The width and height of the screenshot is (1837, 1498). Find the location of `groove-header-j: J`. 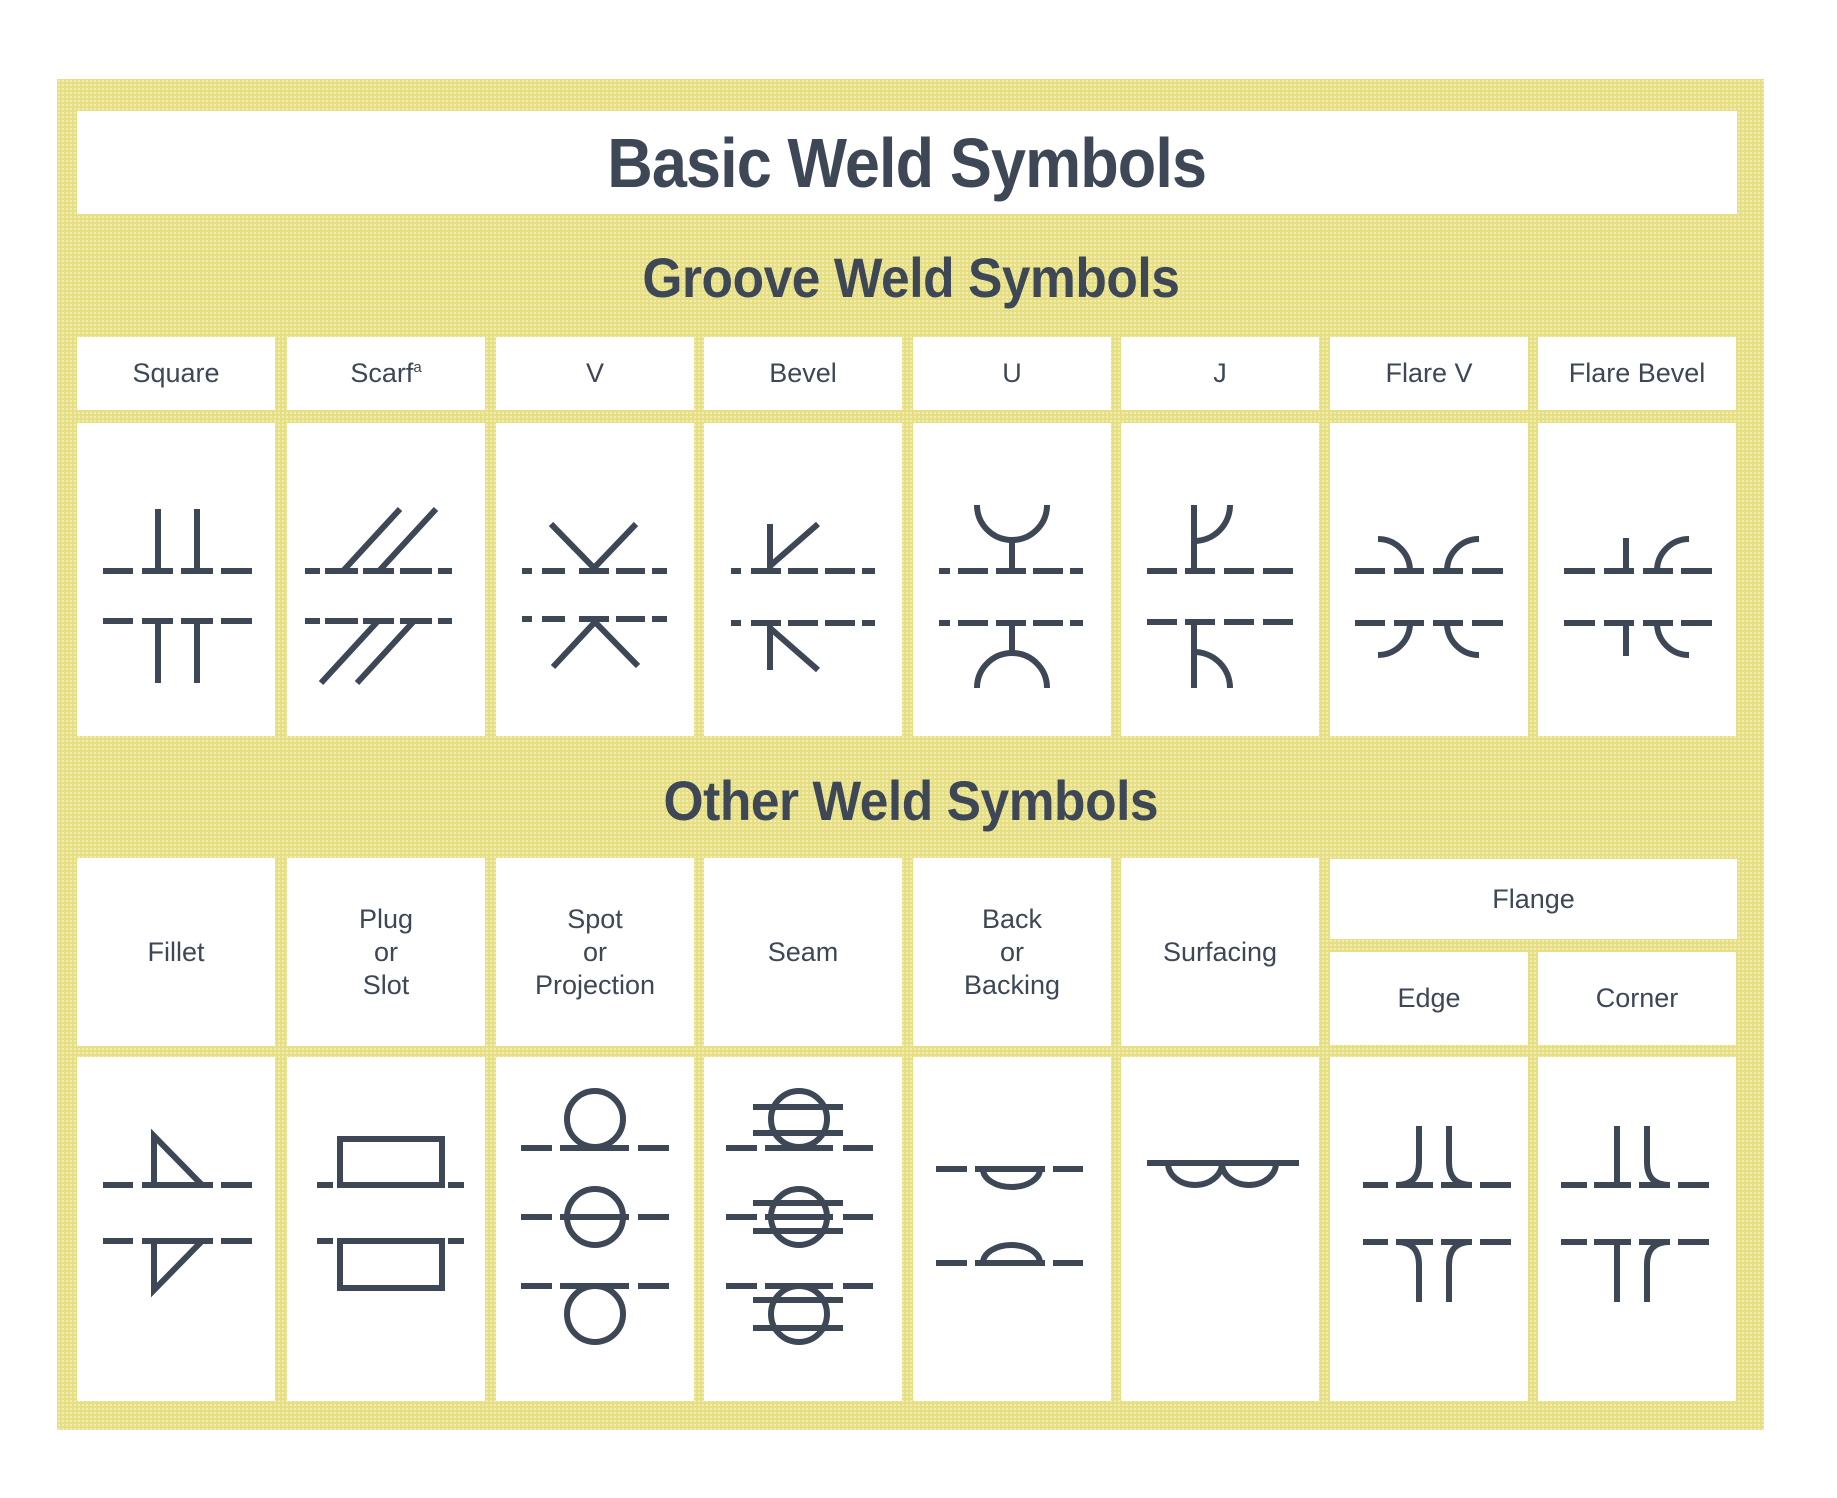

groove-header-j: J is located at coordinates (1220, 373).